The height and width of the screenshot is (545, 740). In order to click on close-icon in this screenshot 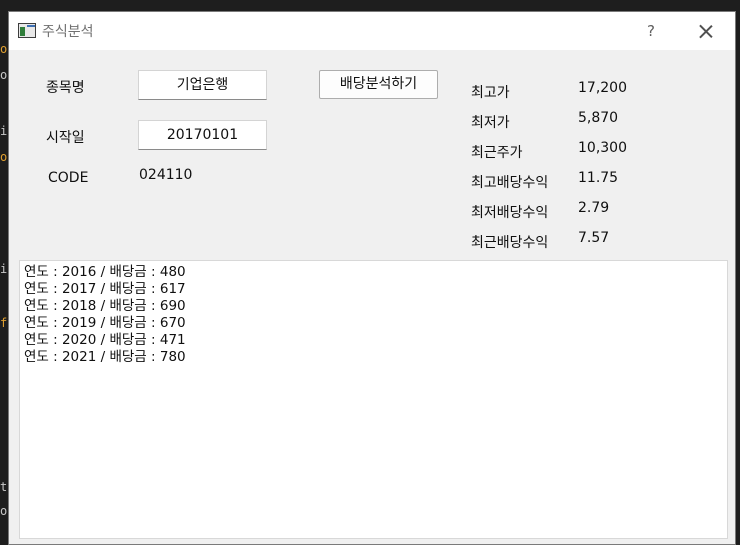, I will do `click(706, 31)`.